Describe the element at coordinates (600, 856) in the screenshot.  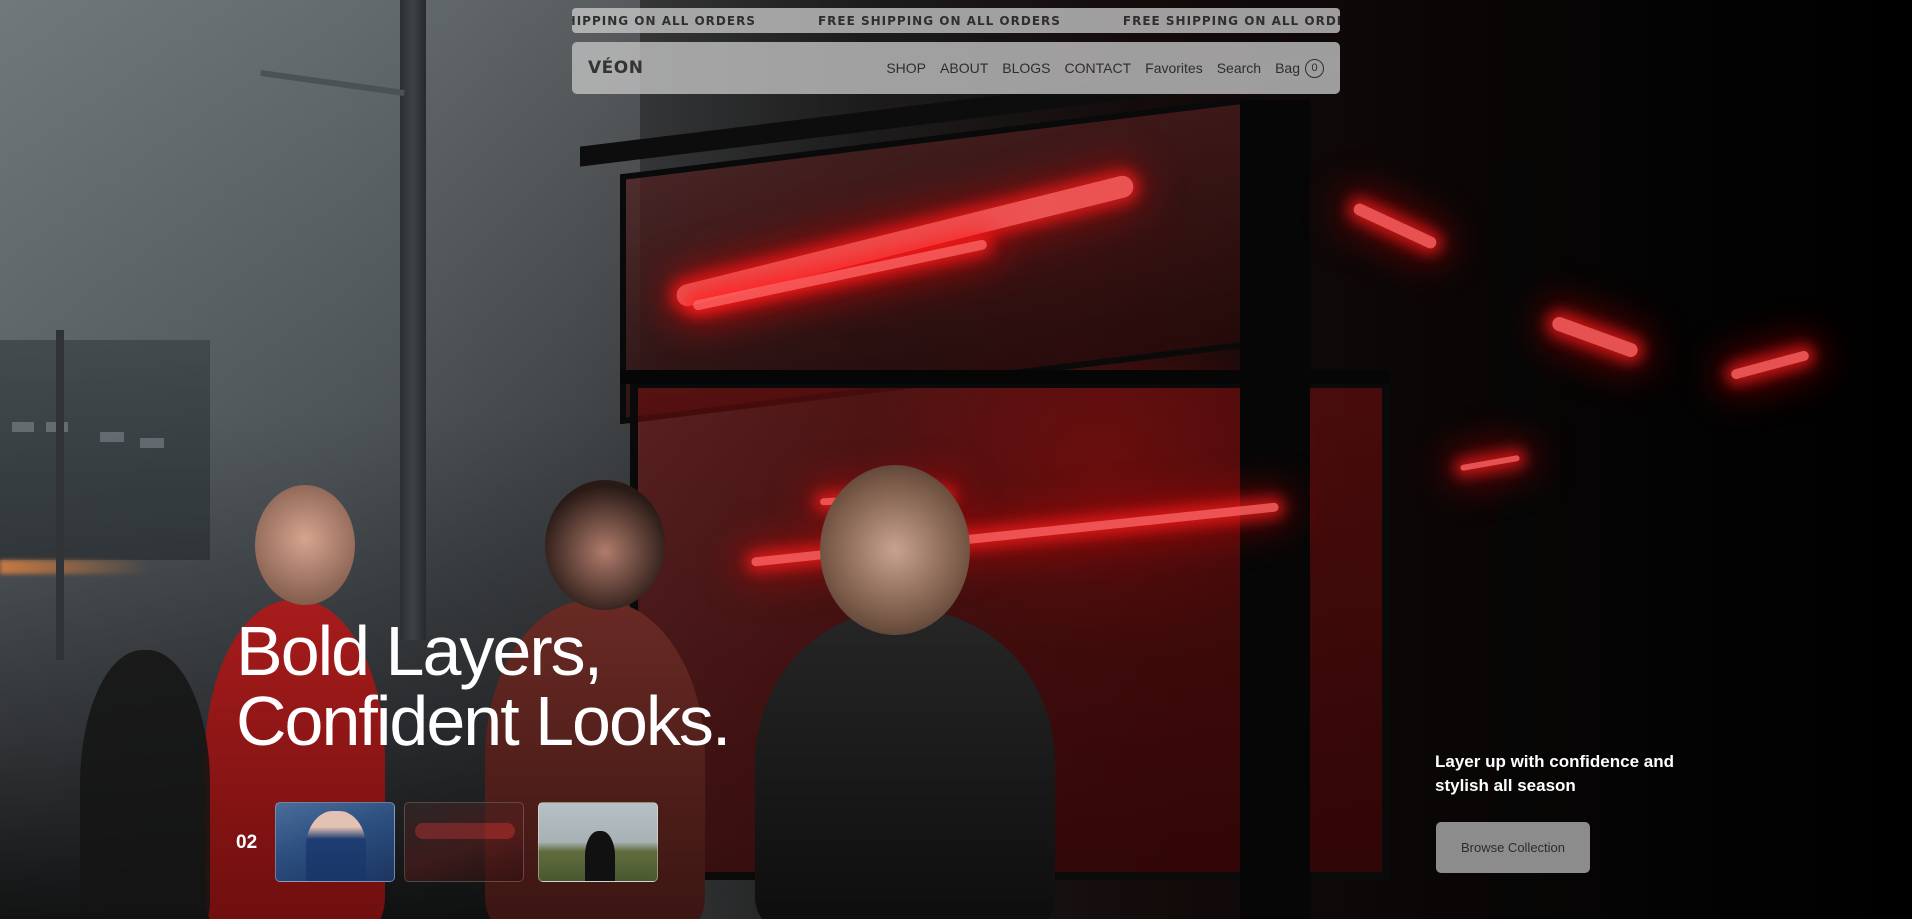
I see `figure-in-field-icon` at that location.